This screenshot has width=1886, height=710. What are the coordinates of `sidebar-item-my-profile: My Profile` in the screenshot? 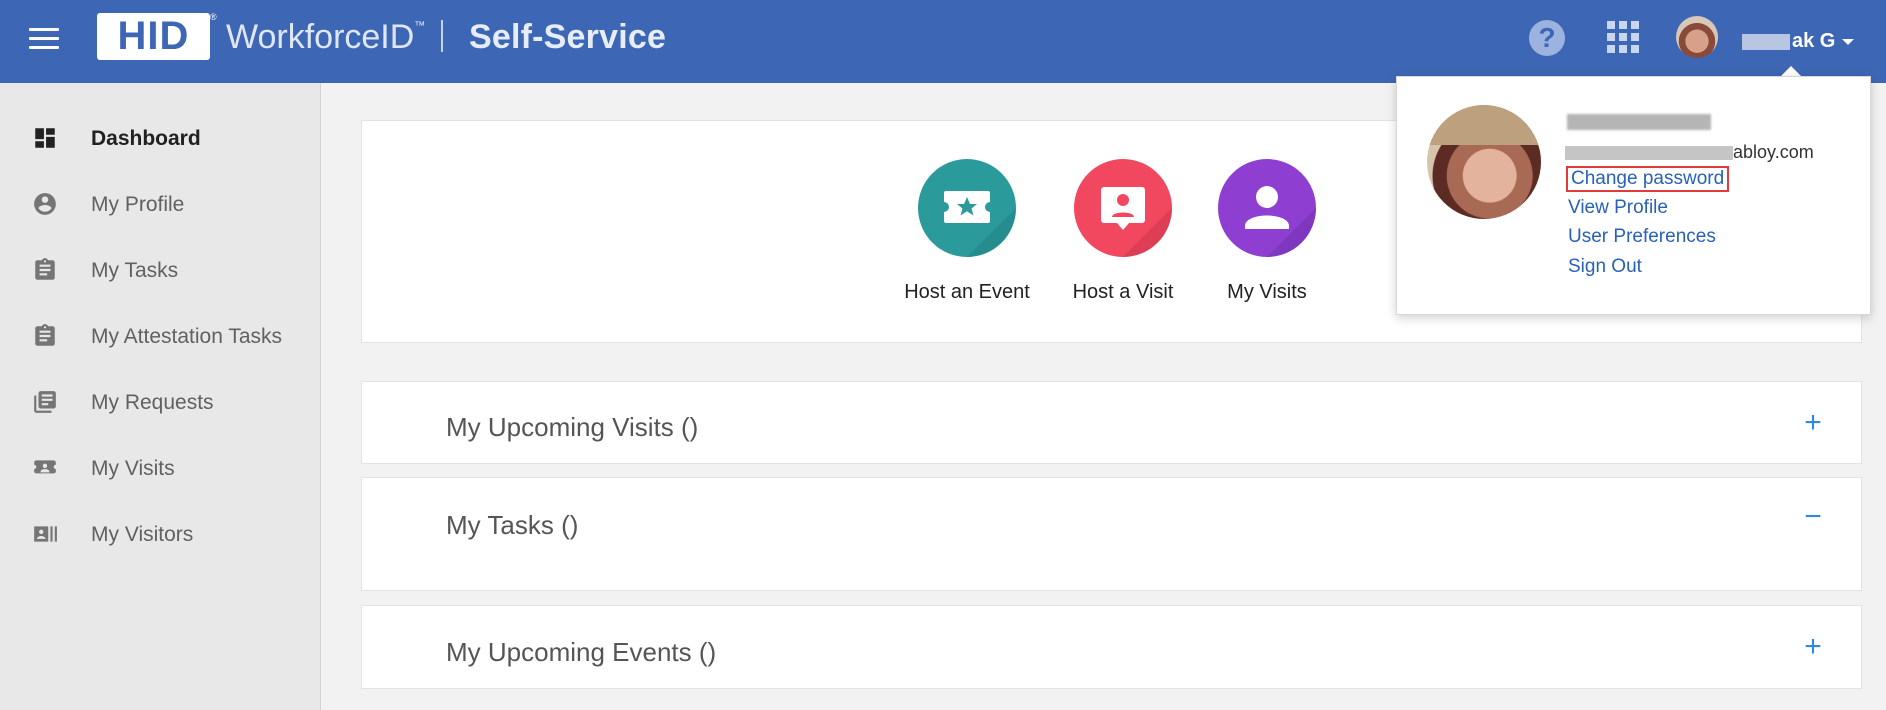 It's located at (160, 204).